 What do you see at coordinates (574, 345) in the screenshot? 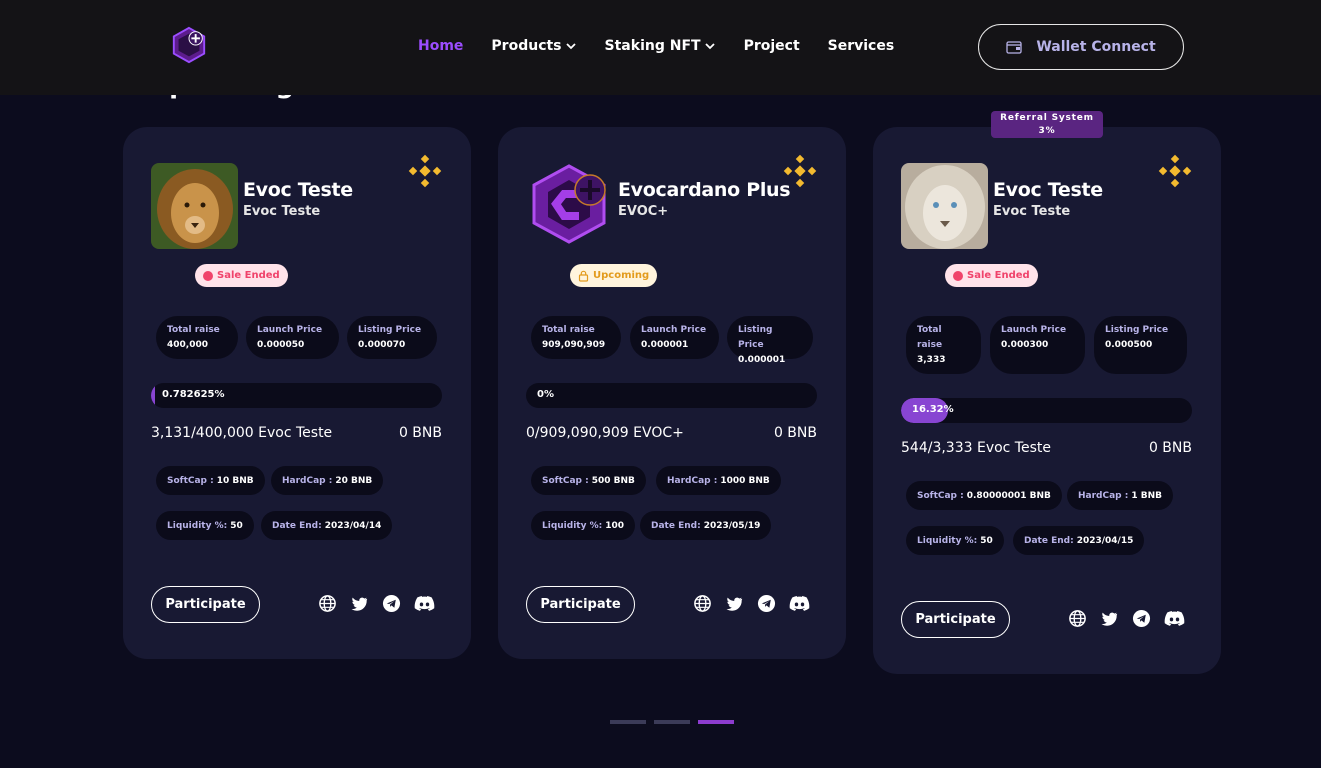
I see `stat-value: 909,090,909` at bounding box center [574, 345].